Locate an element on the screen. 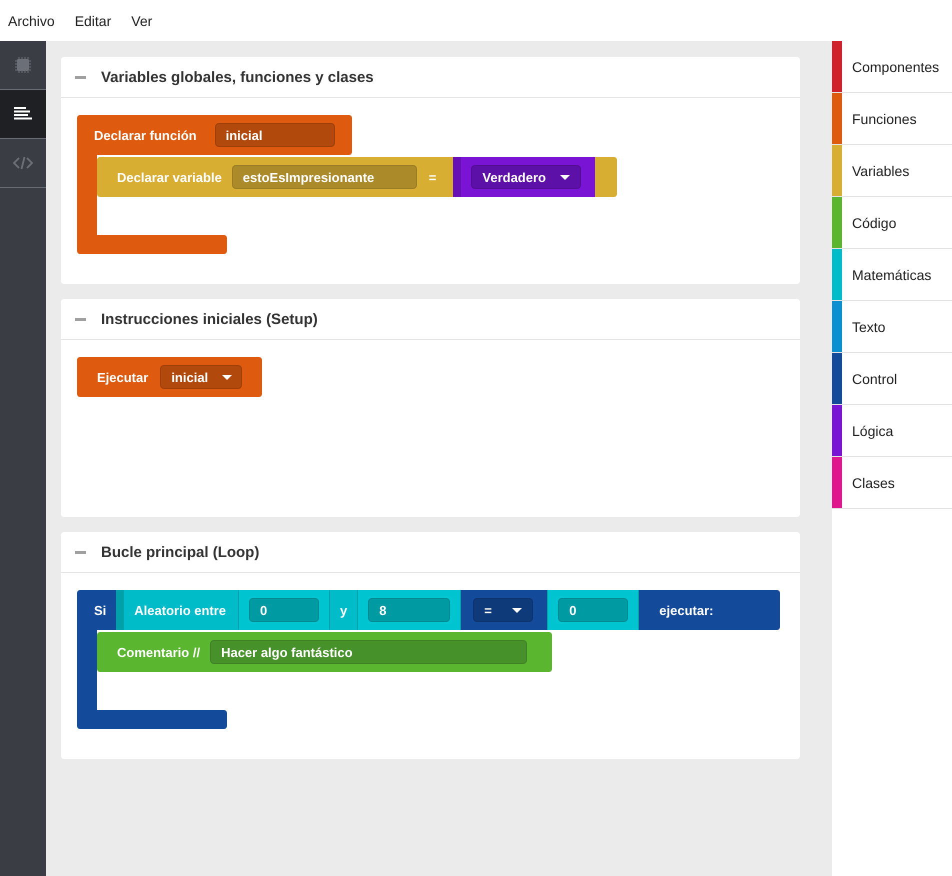 The height and width of the screenshot is (876, 952). call-block: Ejecutar inicial is located at coordinates (169, 377).